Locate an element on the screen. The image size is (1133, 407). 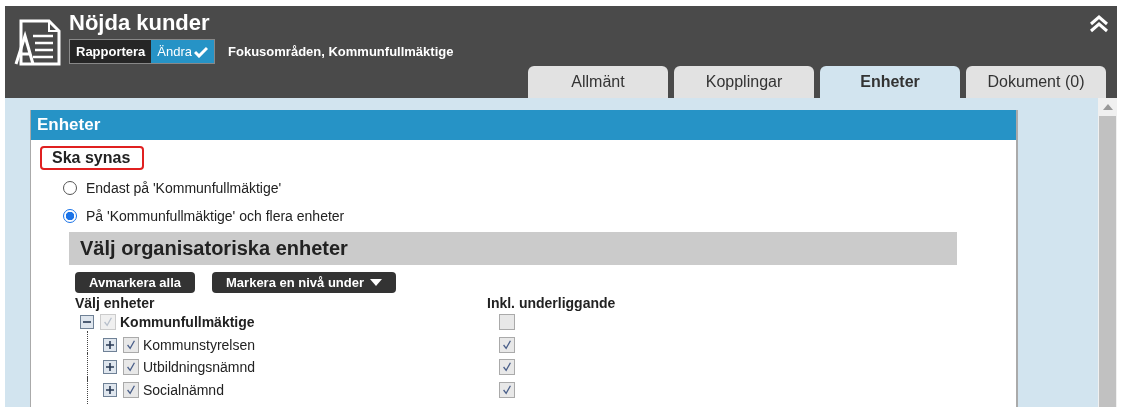
tab: Kopplingar is located at coordinates (744, 82).